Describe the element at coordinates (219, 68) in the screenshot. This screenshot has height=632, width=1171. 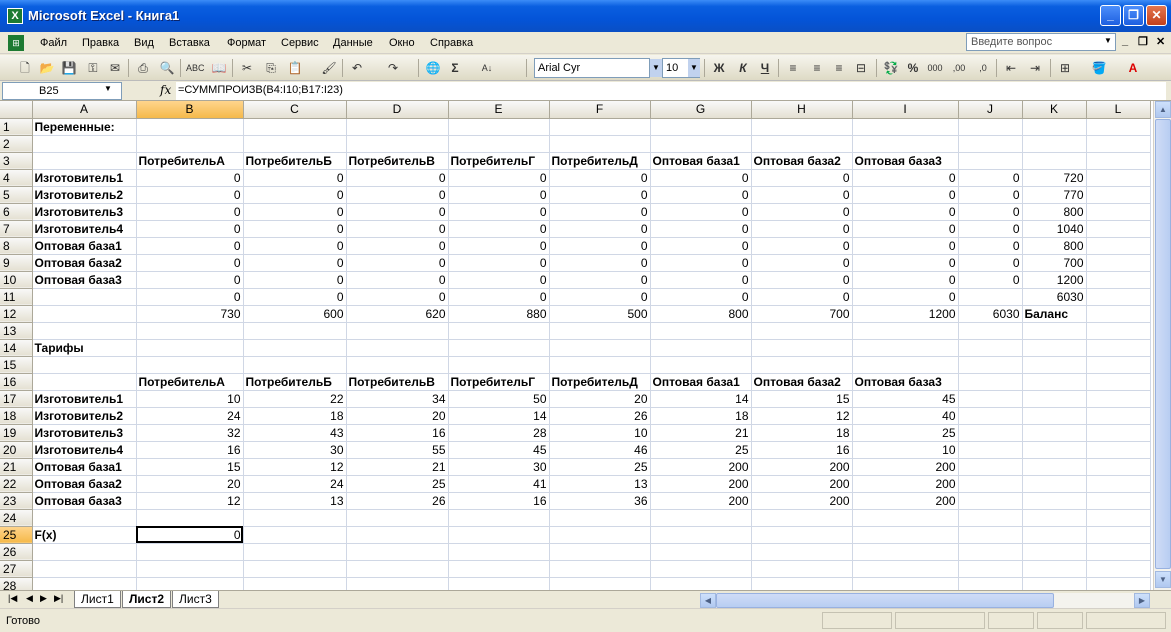
I see `research-icon: 📖` at that location.